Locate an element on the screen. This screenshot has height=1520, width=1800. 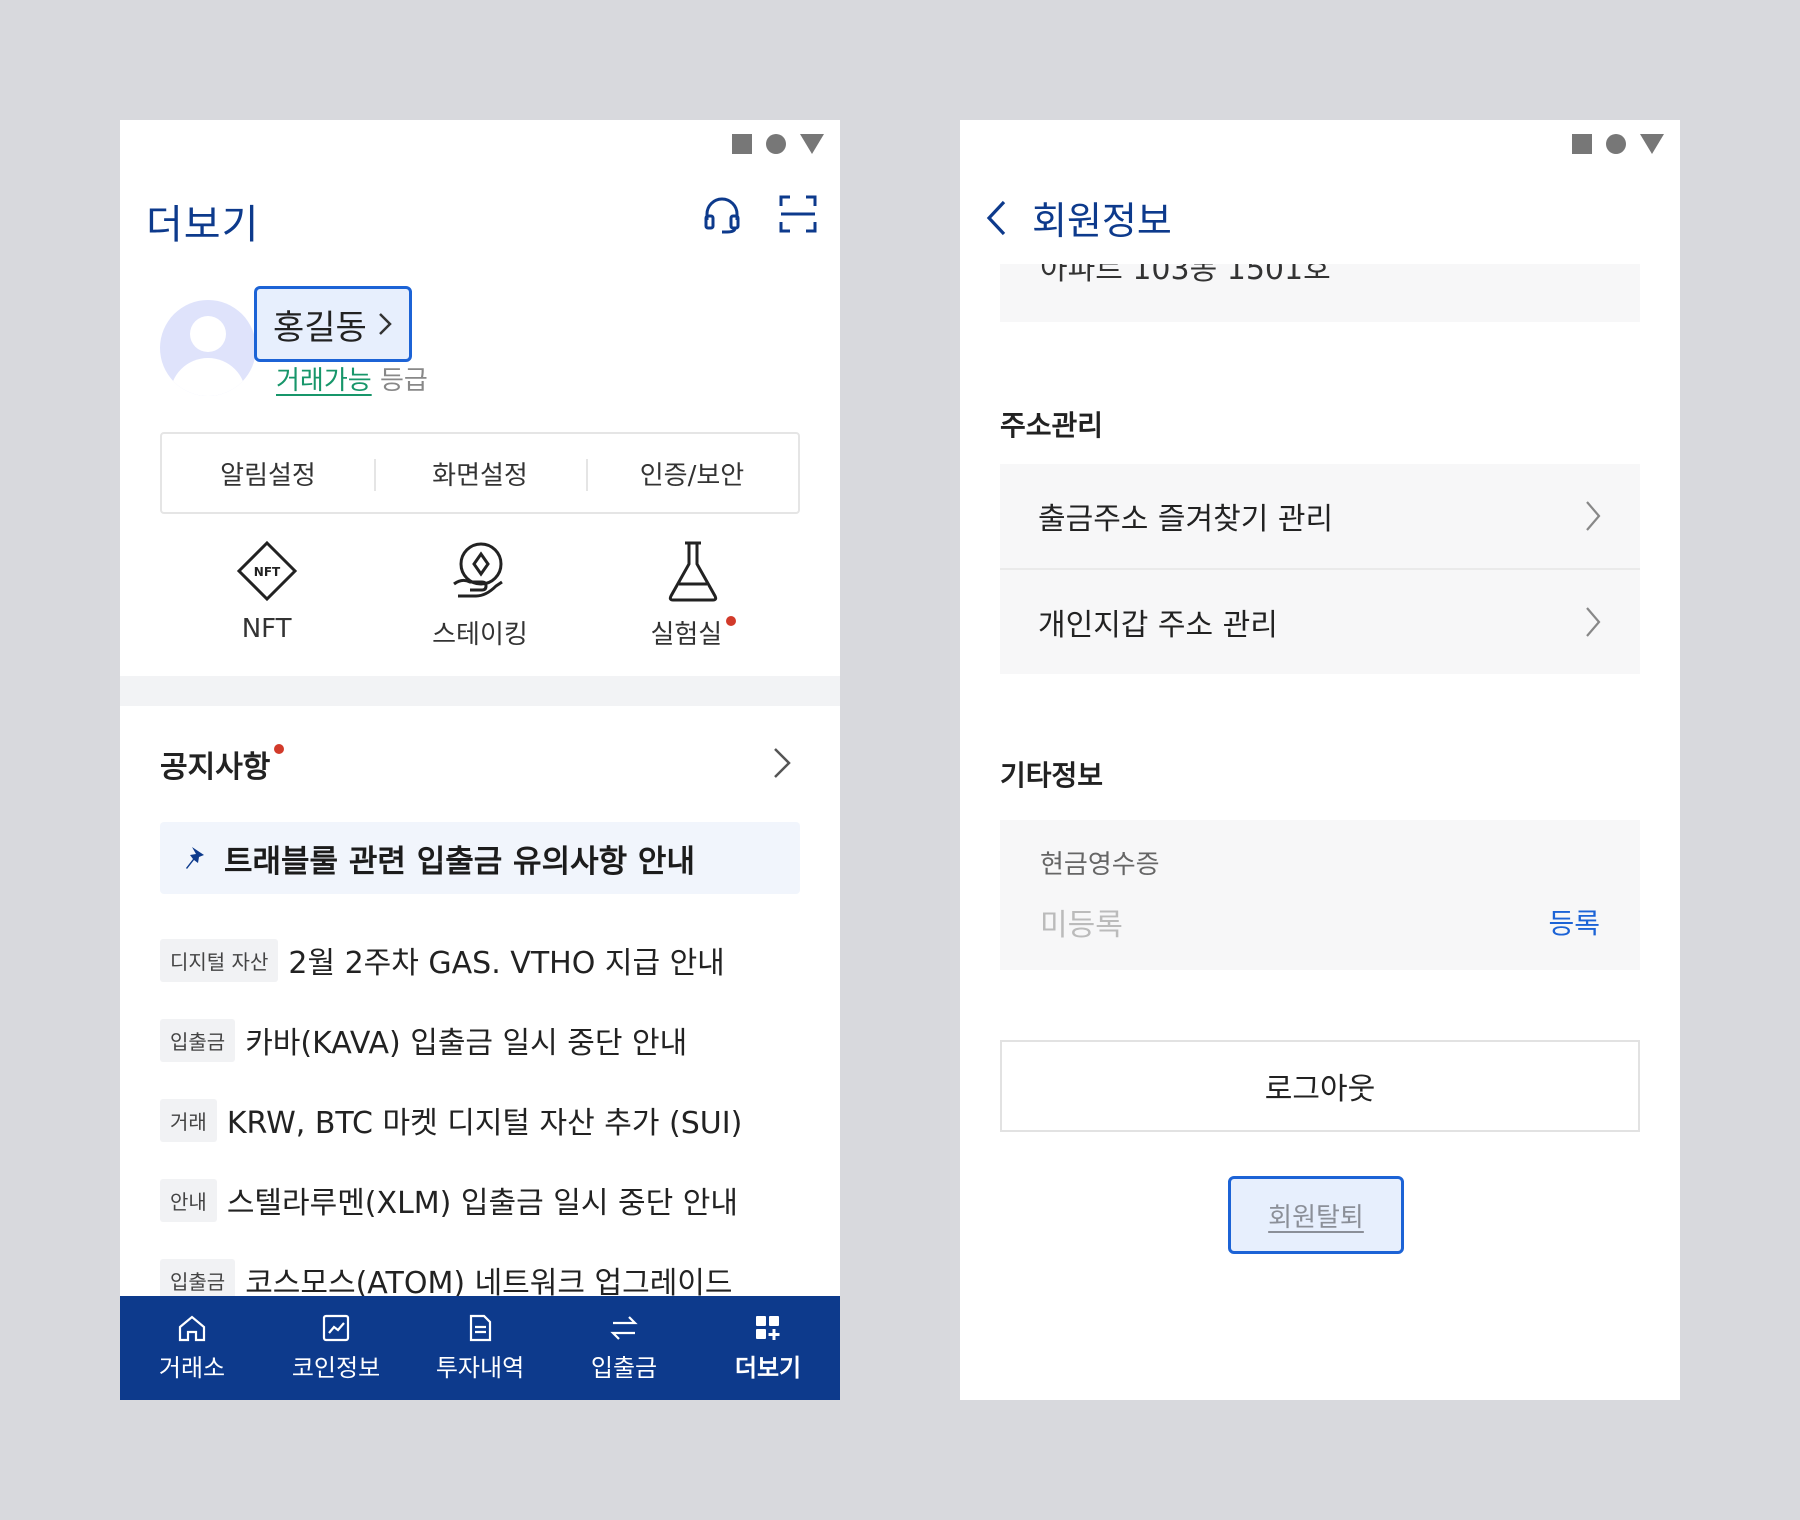
page-title: 더보기 is located at coordinates (203, 225).